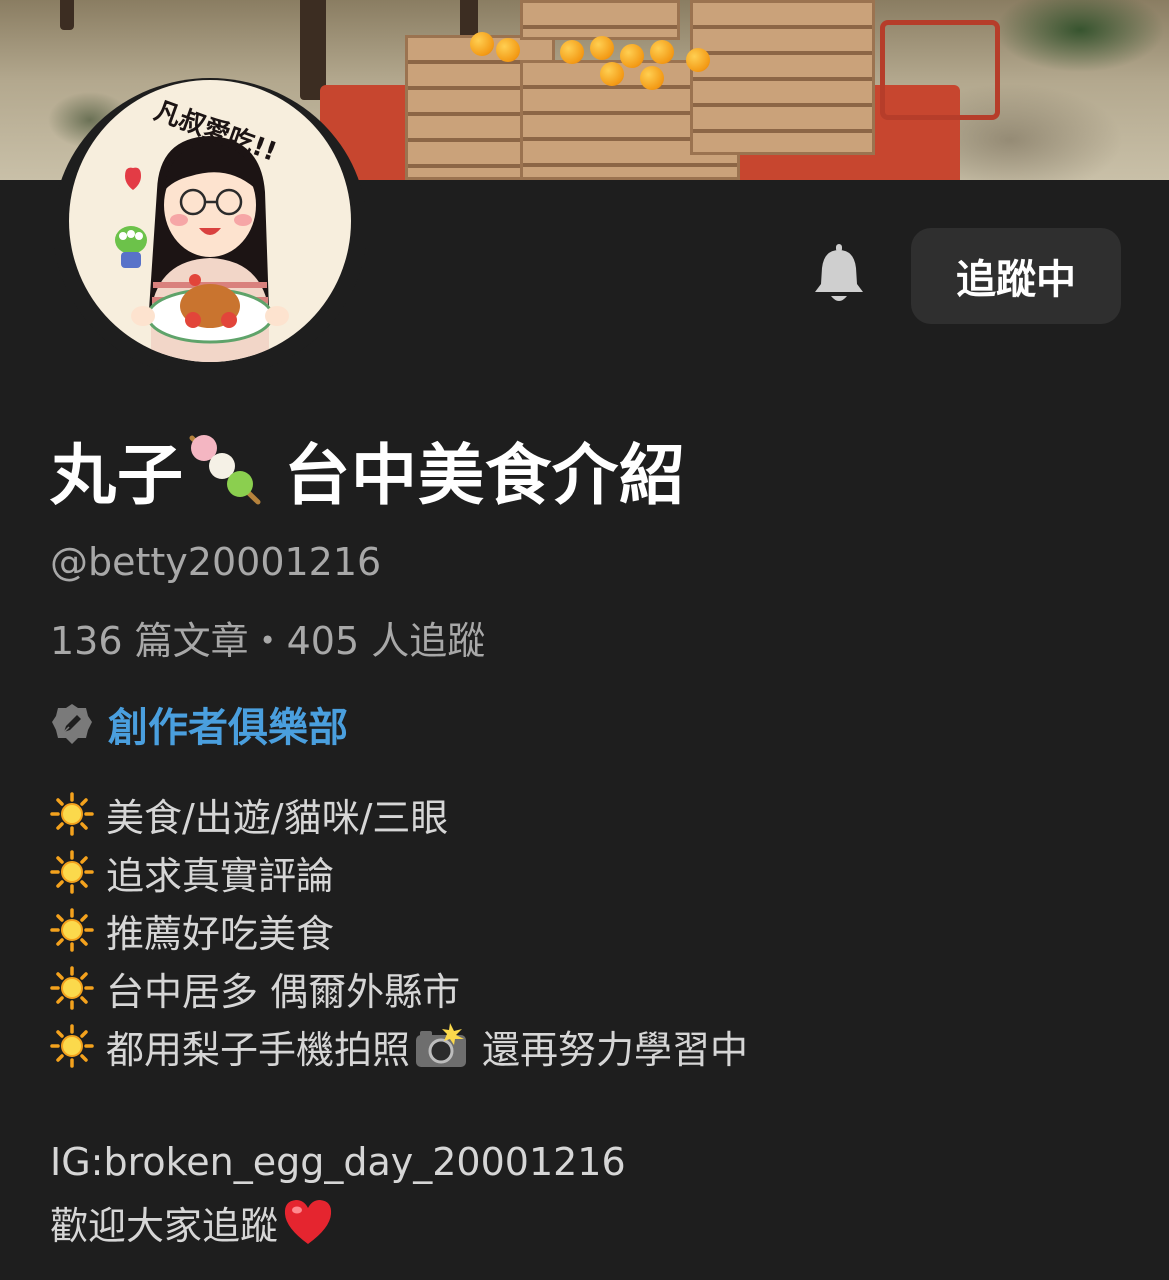  Describe the element at coordinates (1016, 276) in the screenshot. I see `following-button: 追蹤中` at that location.